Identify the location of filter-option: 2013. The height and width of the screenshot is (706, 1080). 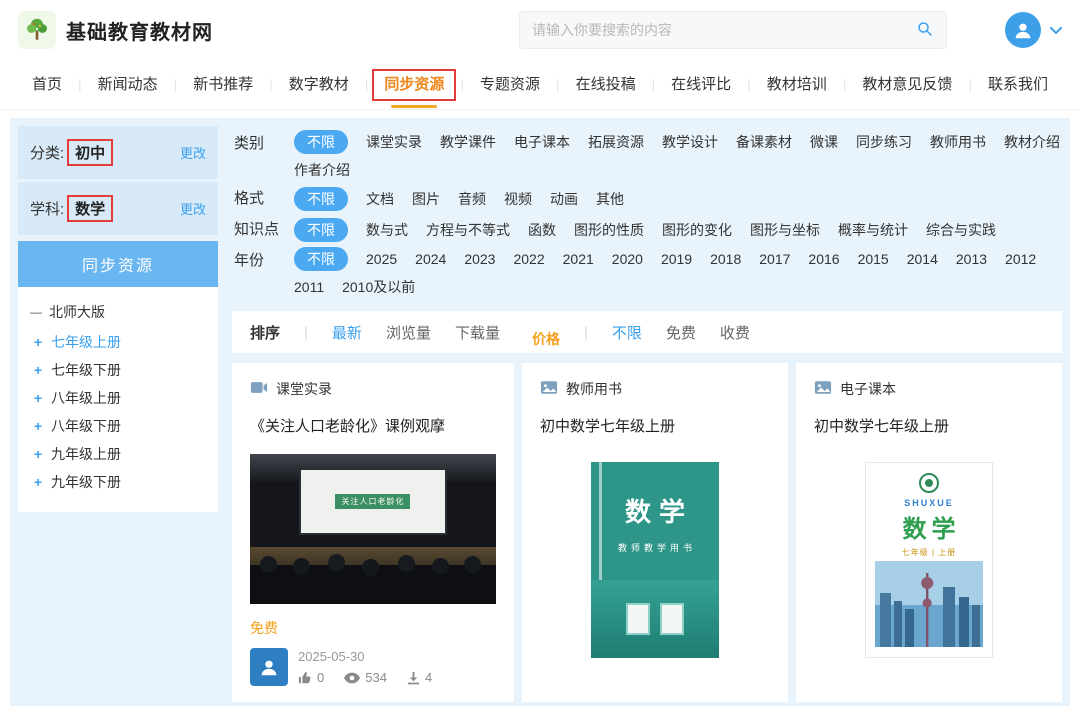
(971, 259).